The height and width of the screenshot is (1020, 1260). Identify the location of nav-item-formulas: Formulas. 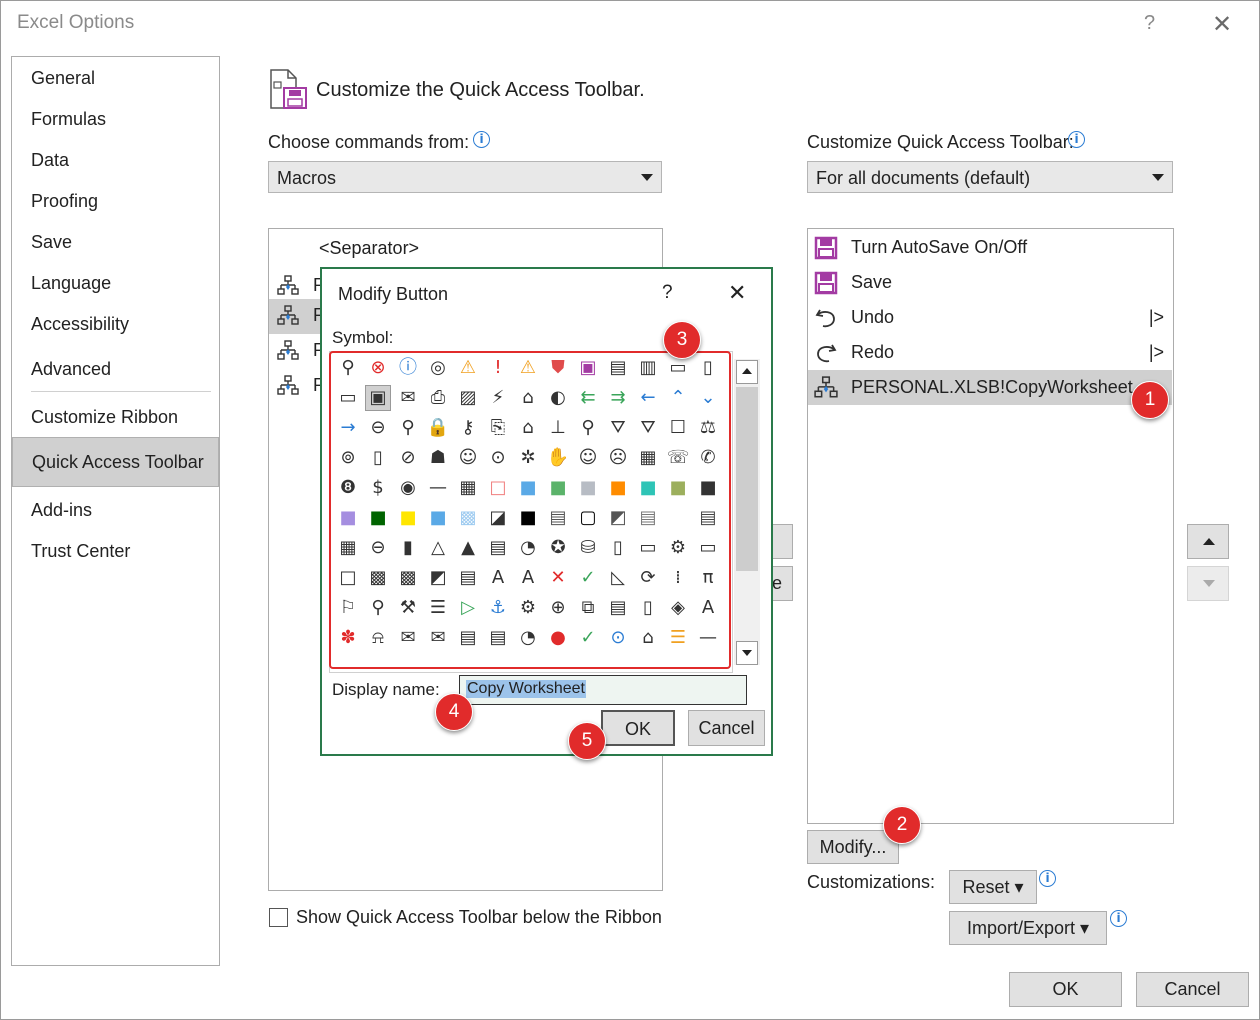
(115, 119).